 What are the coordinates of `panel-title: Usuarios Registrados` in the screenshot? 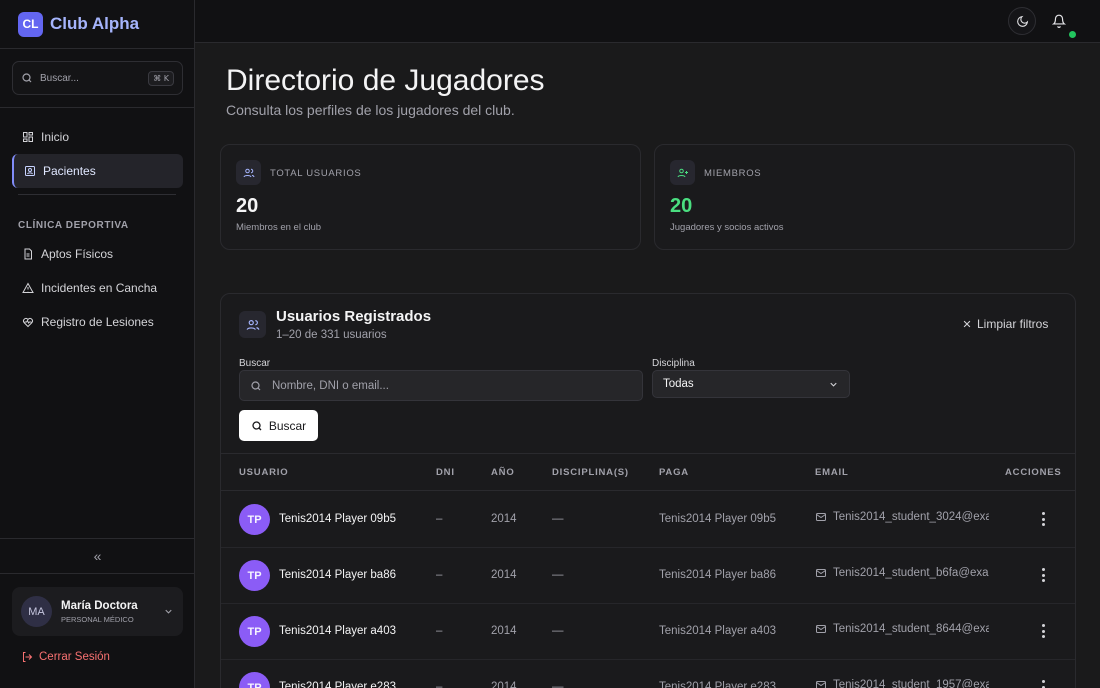 It's located at (354, 316).